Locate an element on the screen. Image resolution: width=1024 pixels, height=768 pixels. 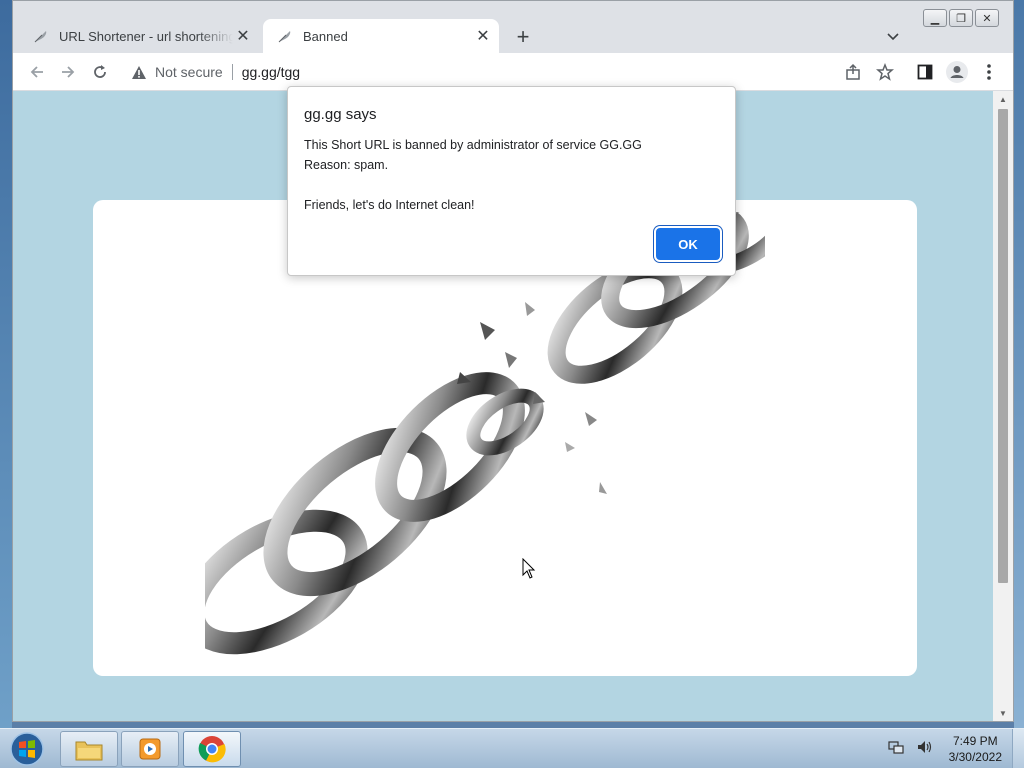
taskbar-media-player-button is located at coordinates (150, 749).